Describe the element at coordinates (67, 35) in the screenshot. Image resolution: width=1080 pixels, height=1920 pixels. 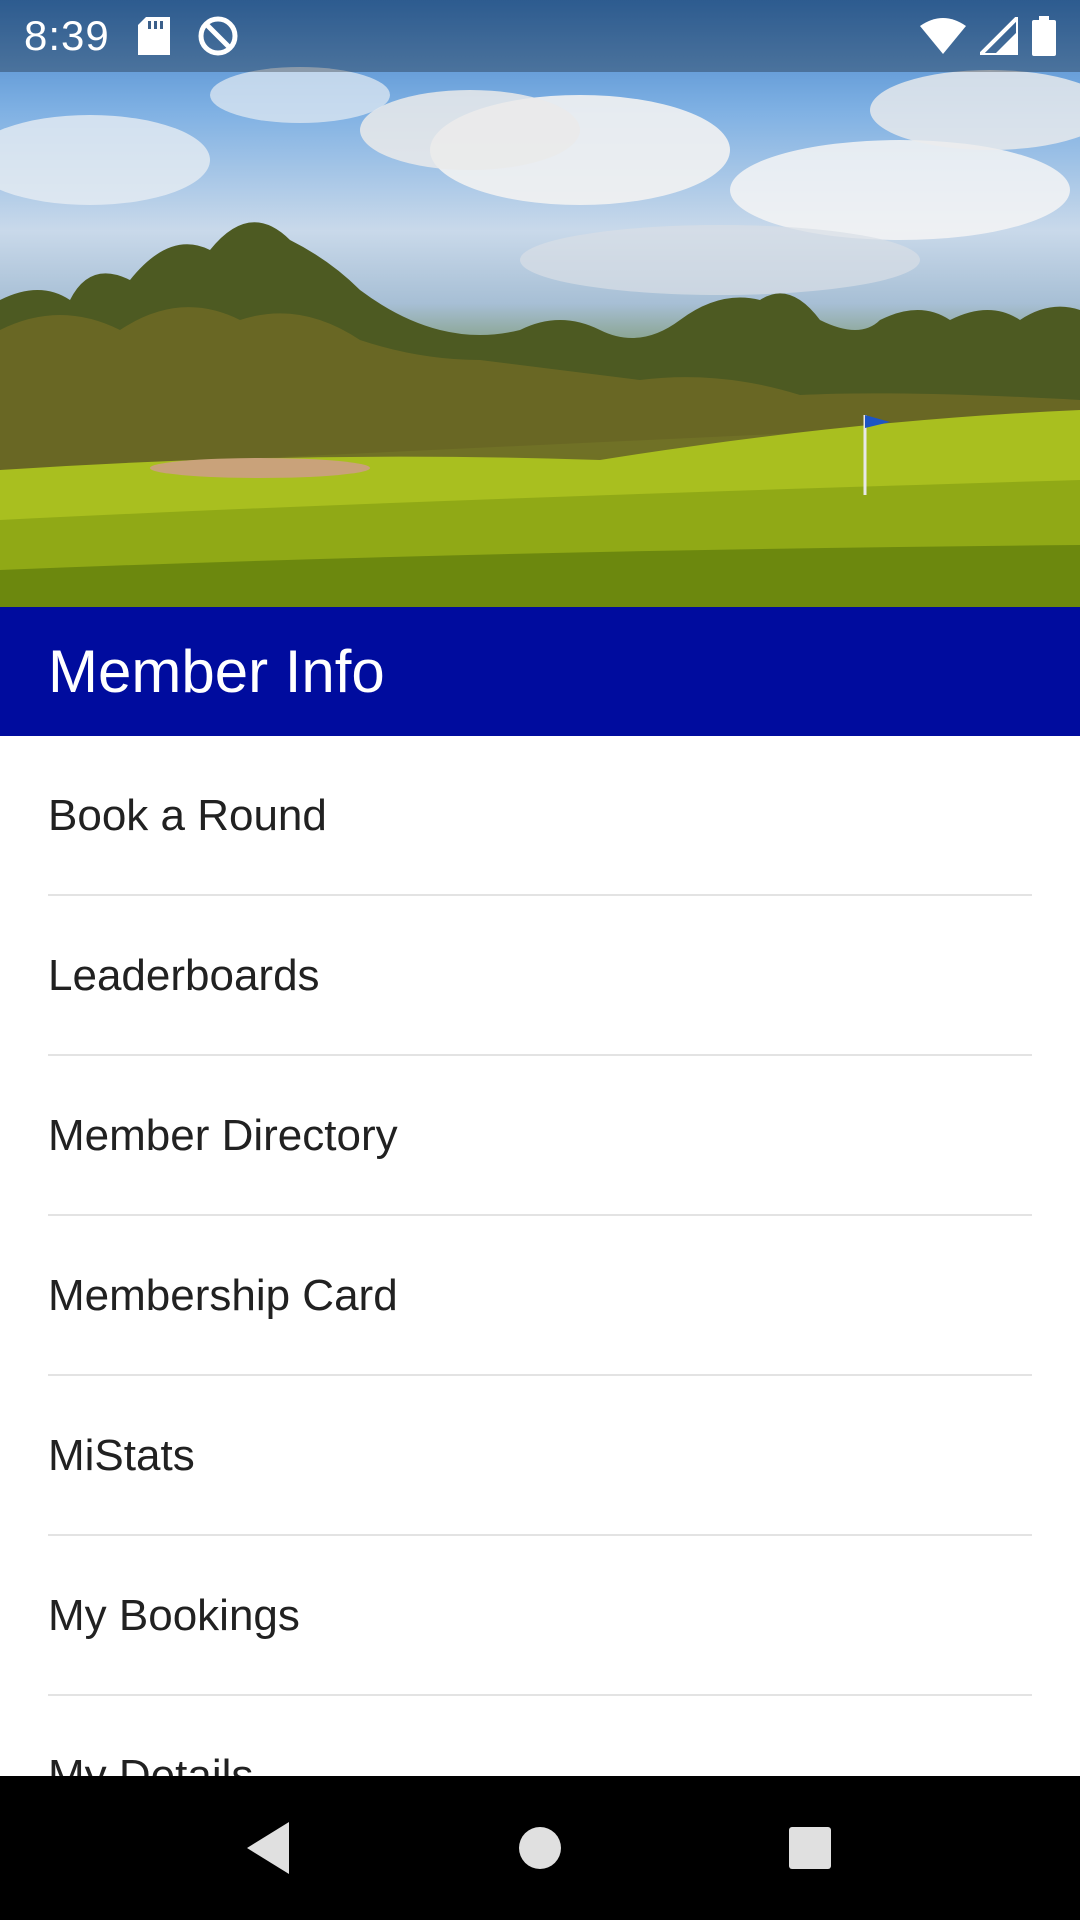
I see `status-time: 8:39` at that location.